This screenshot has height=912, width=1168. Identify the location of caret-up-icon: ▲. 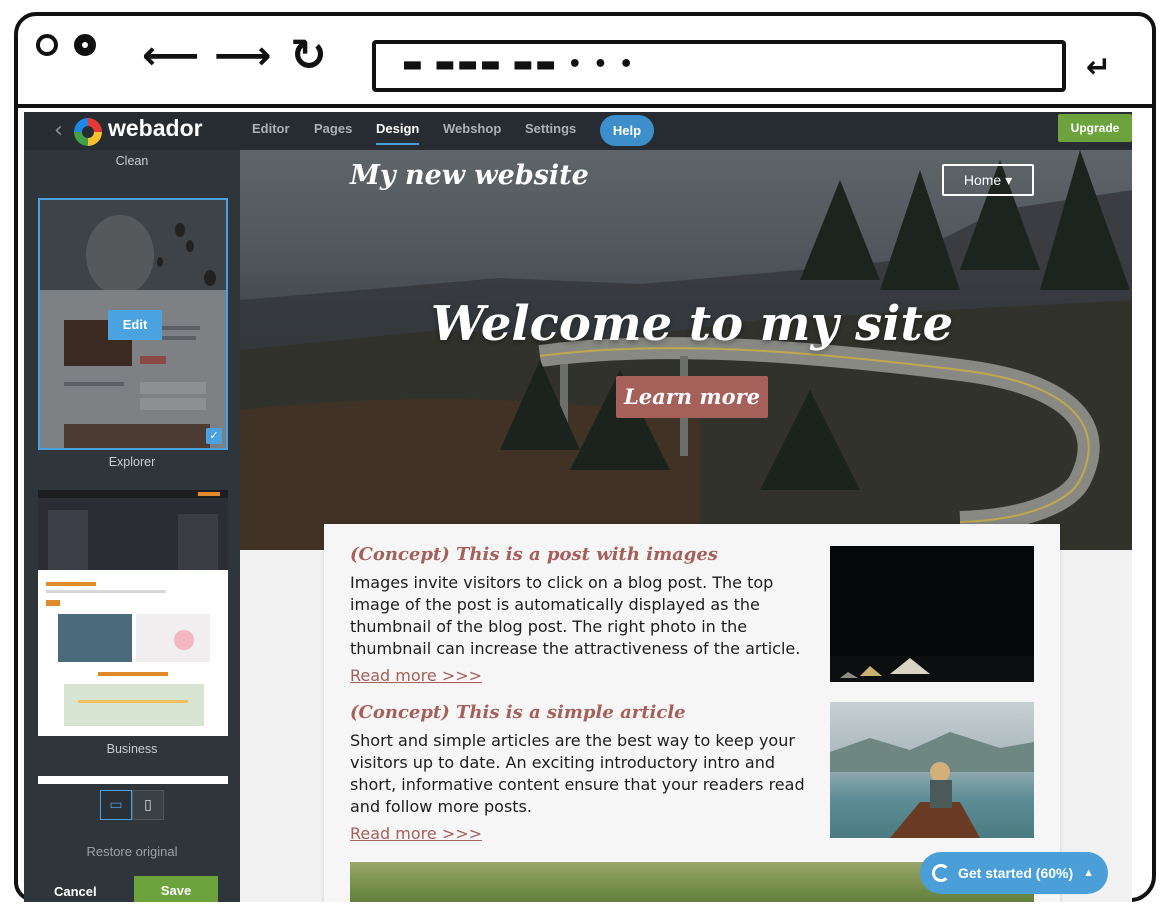
(1088, 873).